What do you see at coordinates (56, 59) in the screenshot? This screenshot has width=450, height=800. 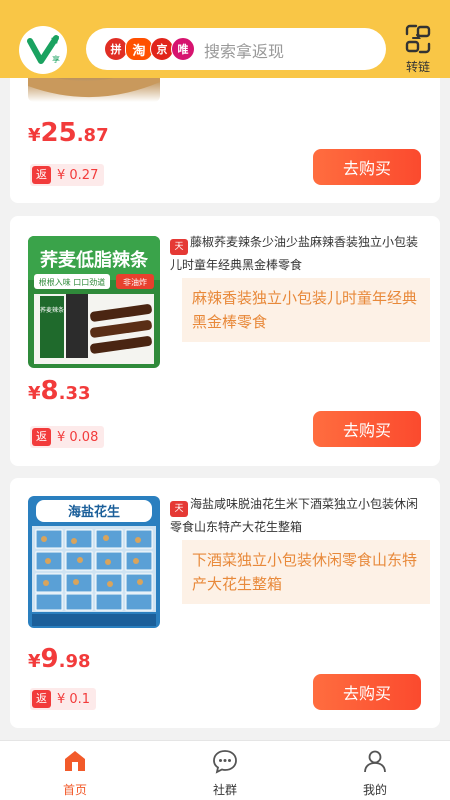 I see `svg-text: 享` at bounding box center [56, 59].